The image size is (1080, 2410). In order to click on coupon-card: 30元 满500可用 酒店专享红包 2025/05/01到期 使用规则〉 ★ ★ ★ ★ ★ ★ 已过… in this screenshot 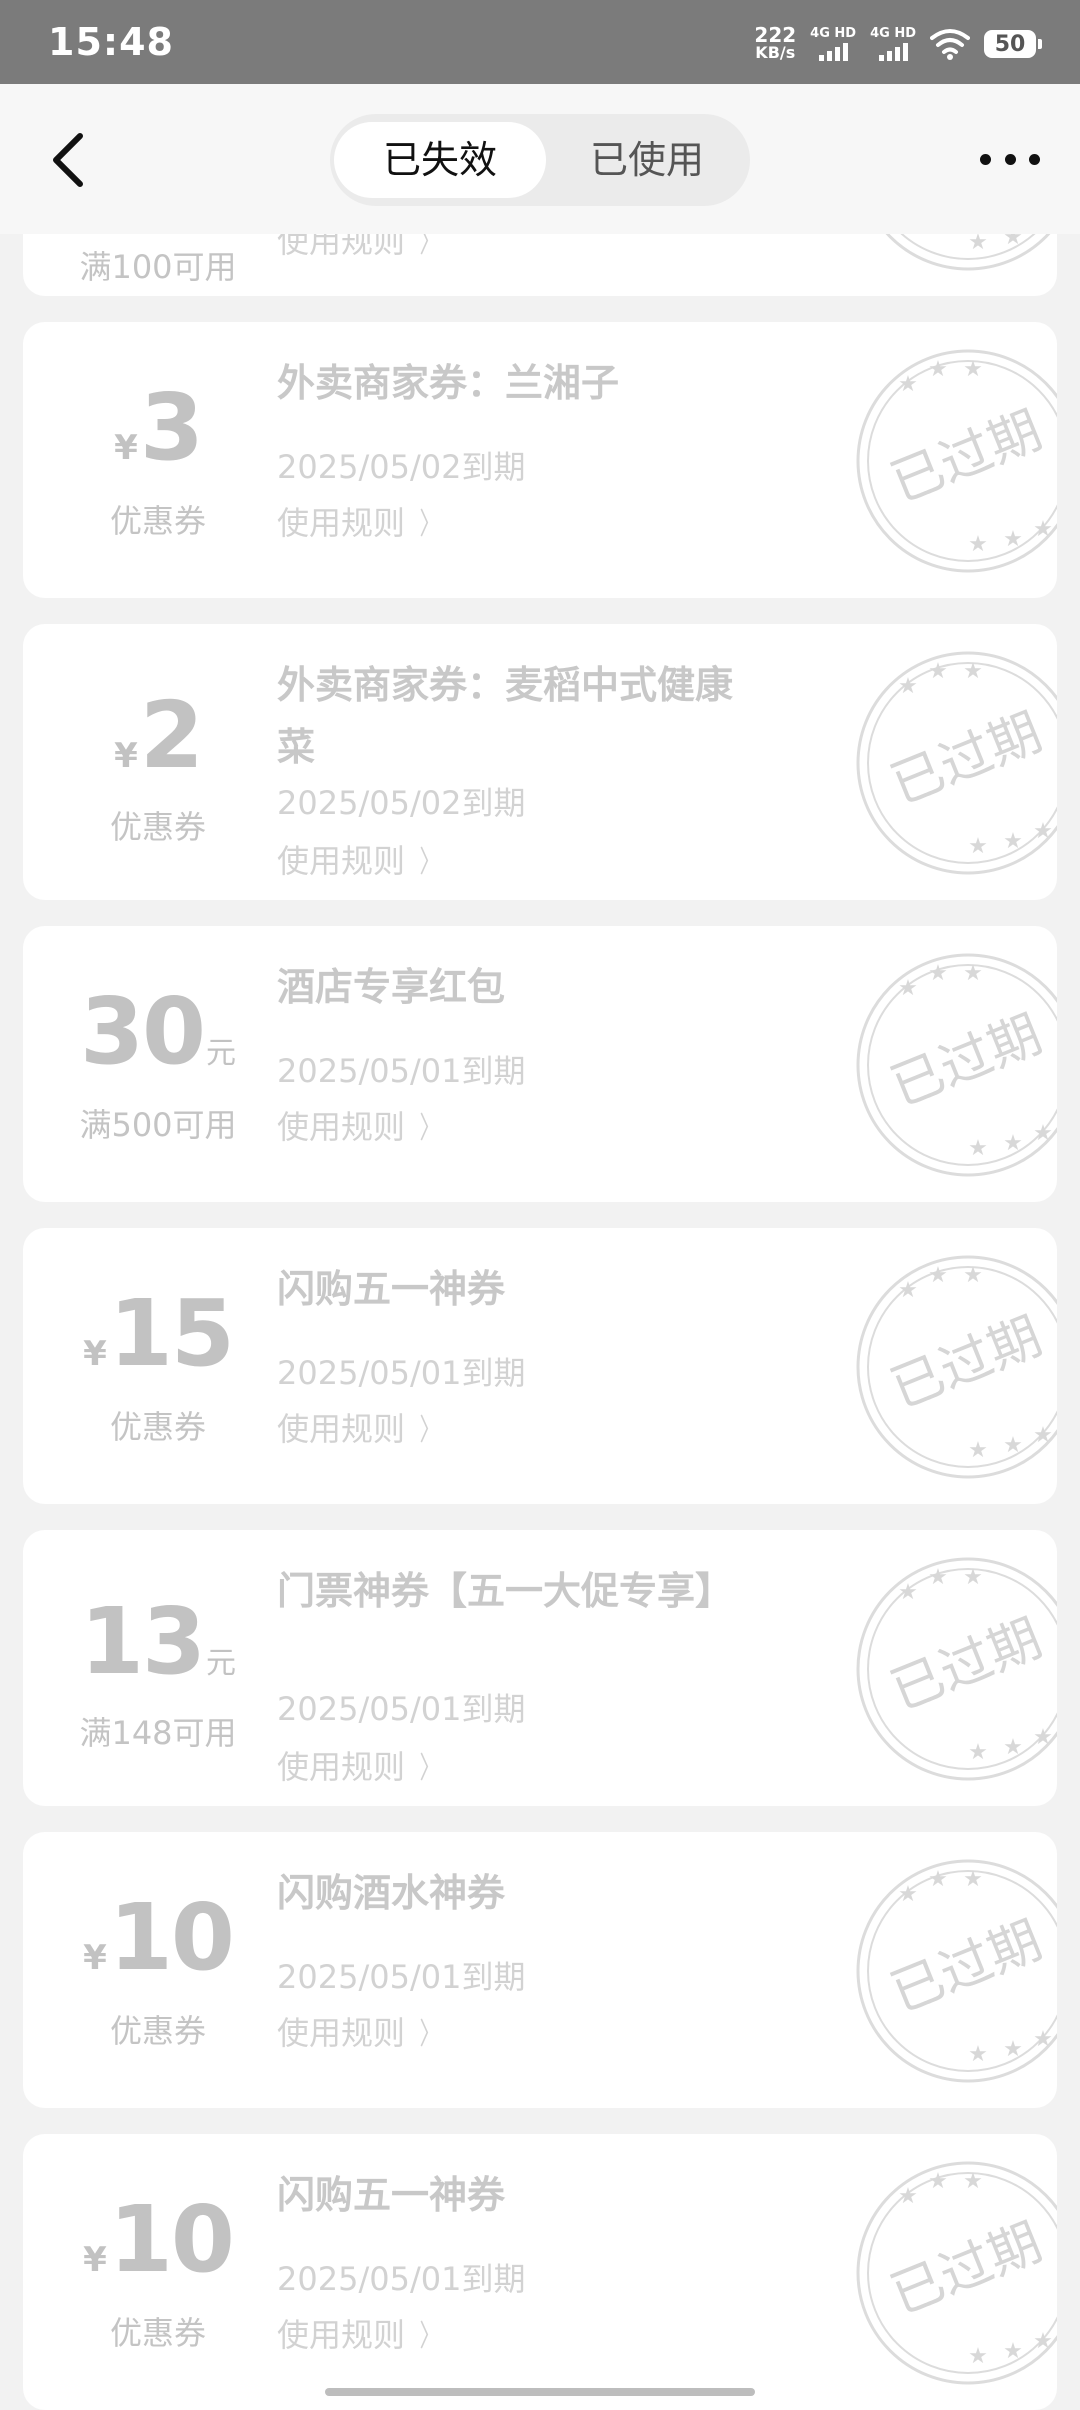, I will do `click(540, 1064)`.